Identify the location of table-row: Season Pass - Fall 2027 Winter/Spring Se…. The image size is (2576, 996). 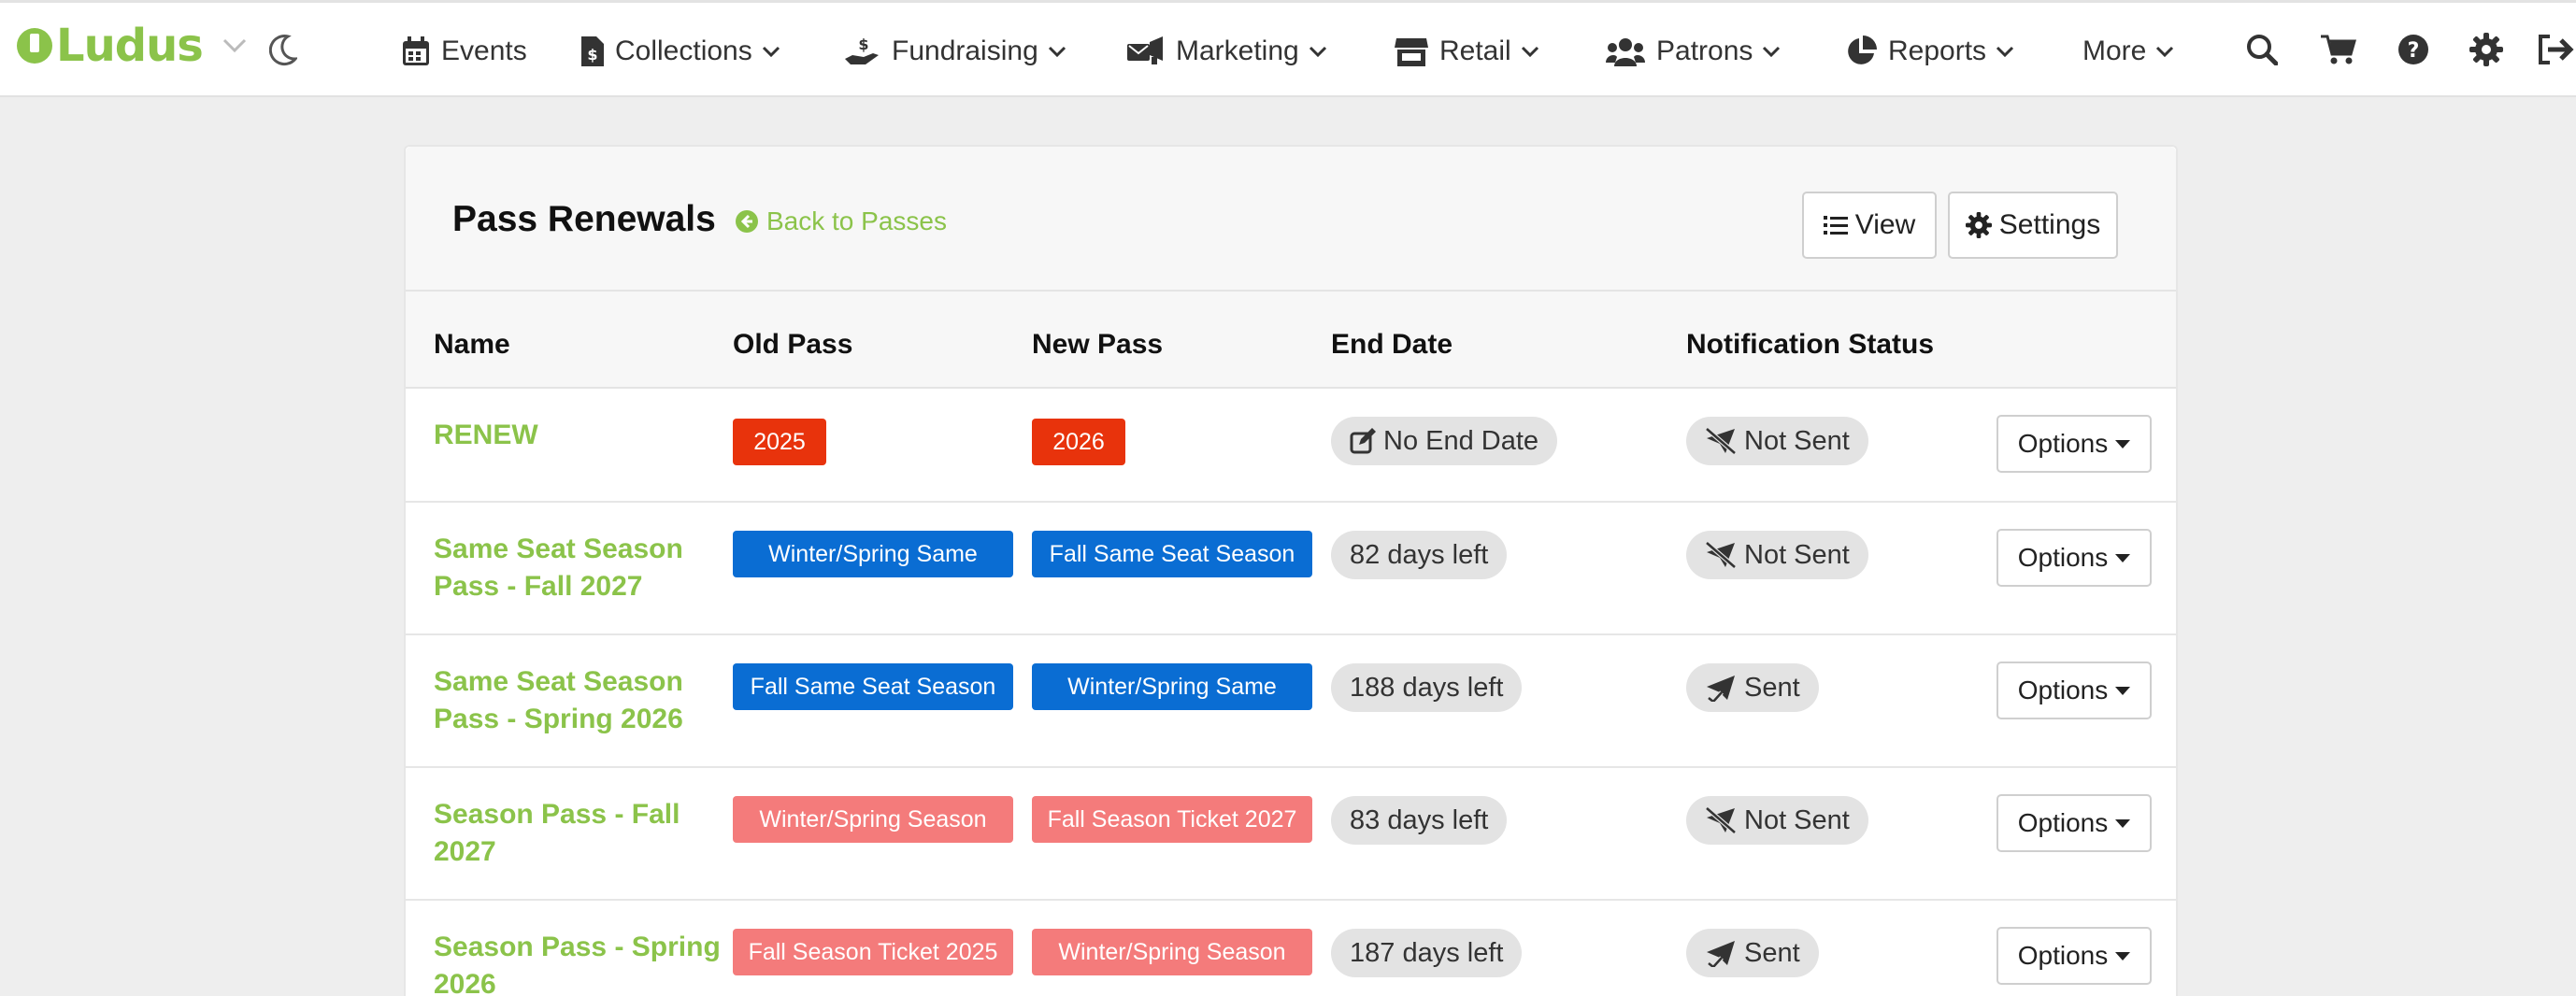
(1291, 834).